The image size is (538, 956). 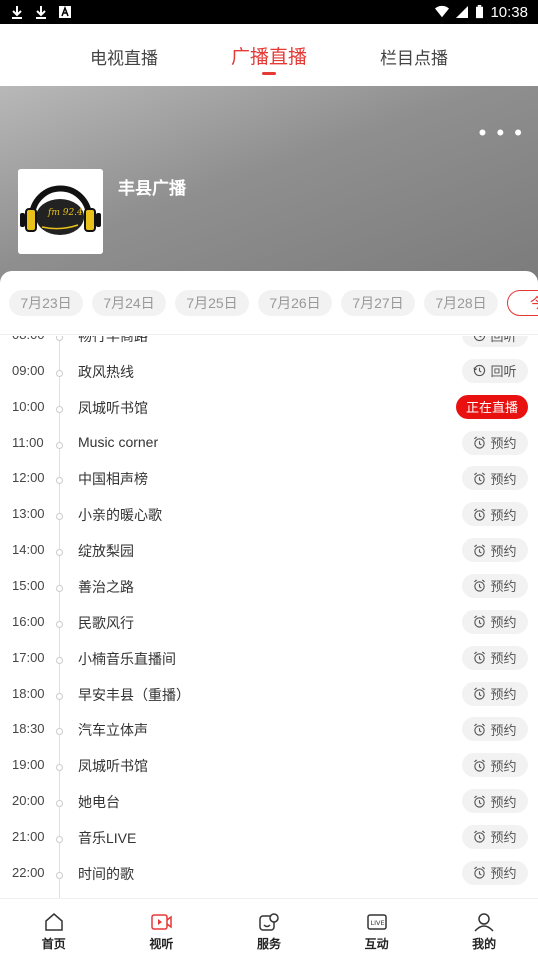 What do you see at coordinates (28, 514) in the screenshot?
I see `program-time: 13:00` at bounding box center [28, 514].